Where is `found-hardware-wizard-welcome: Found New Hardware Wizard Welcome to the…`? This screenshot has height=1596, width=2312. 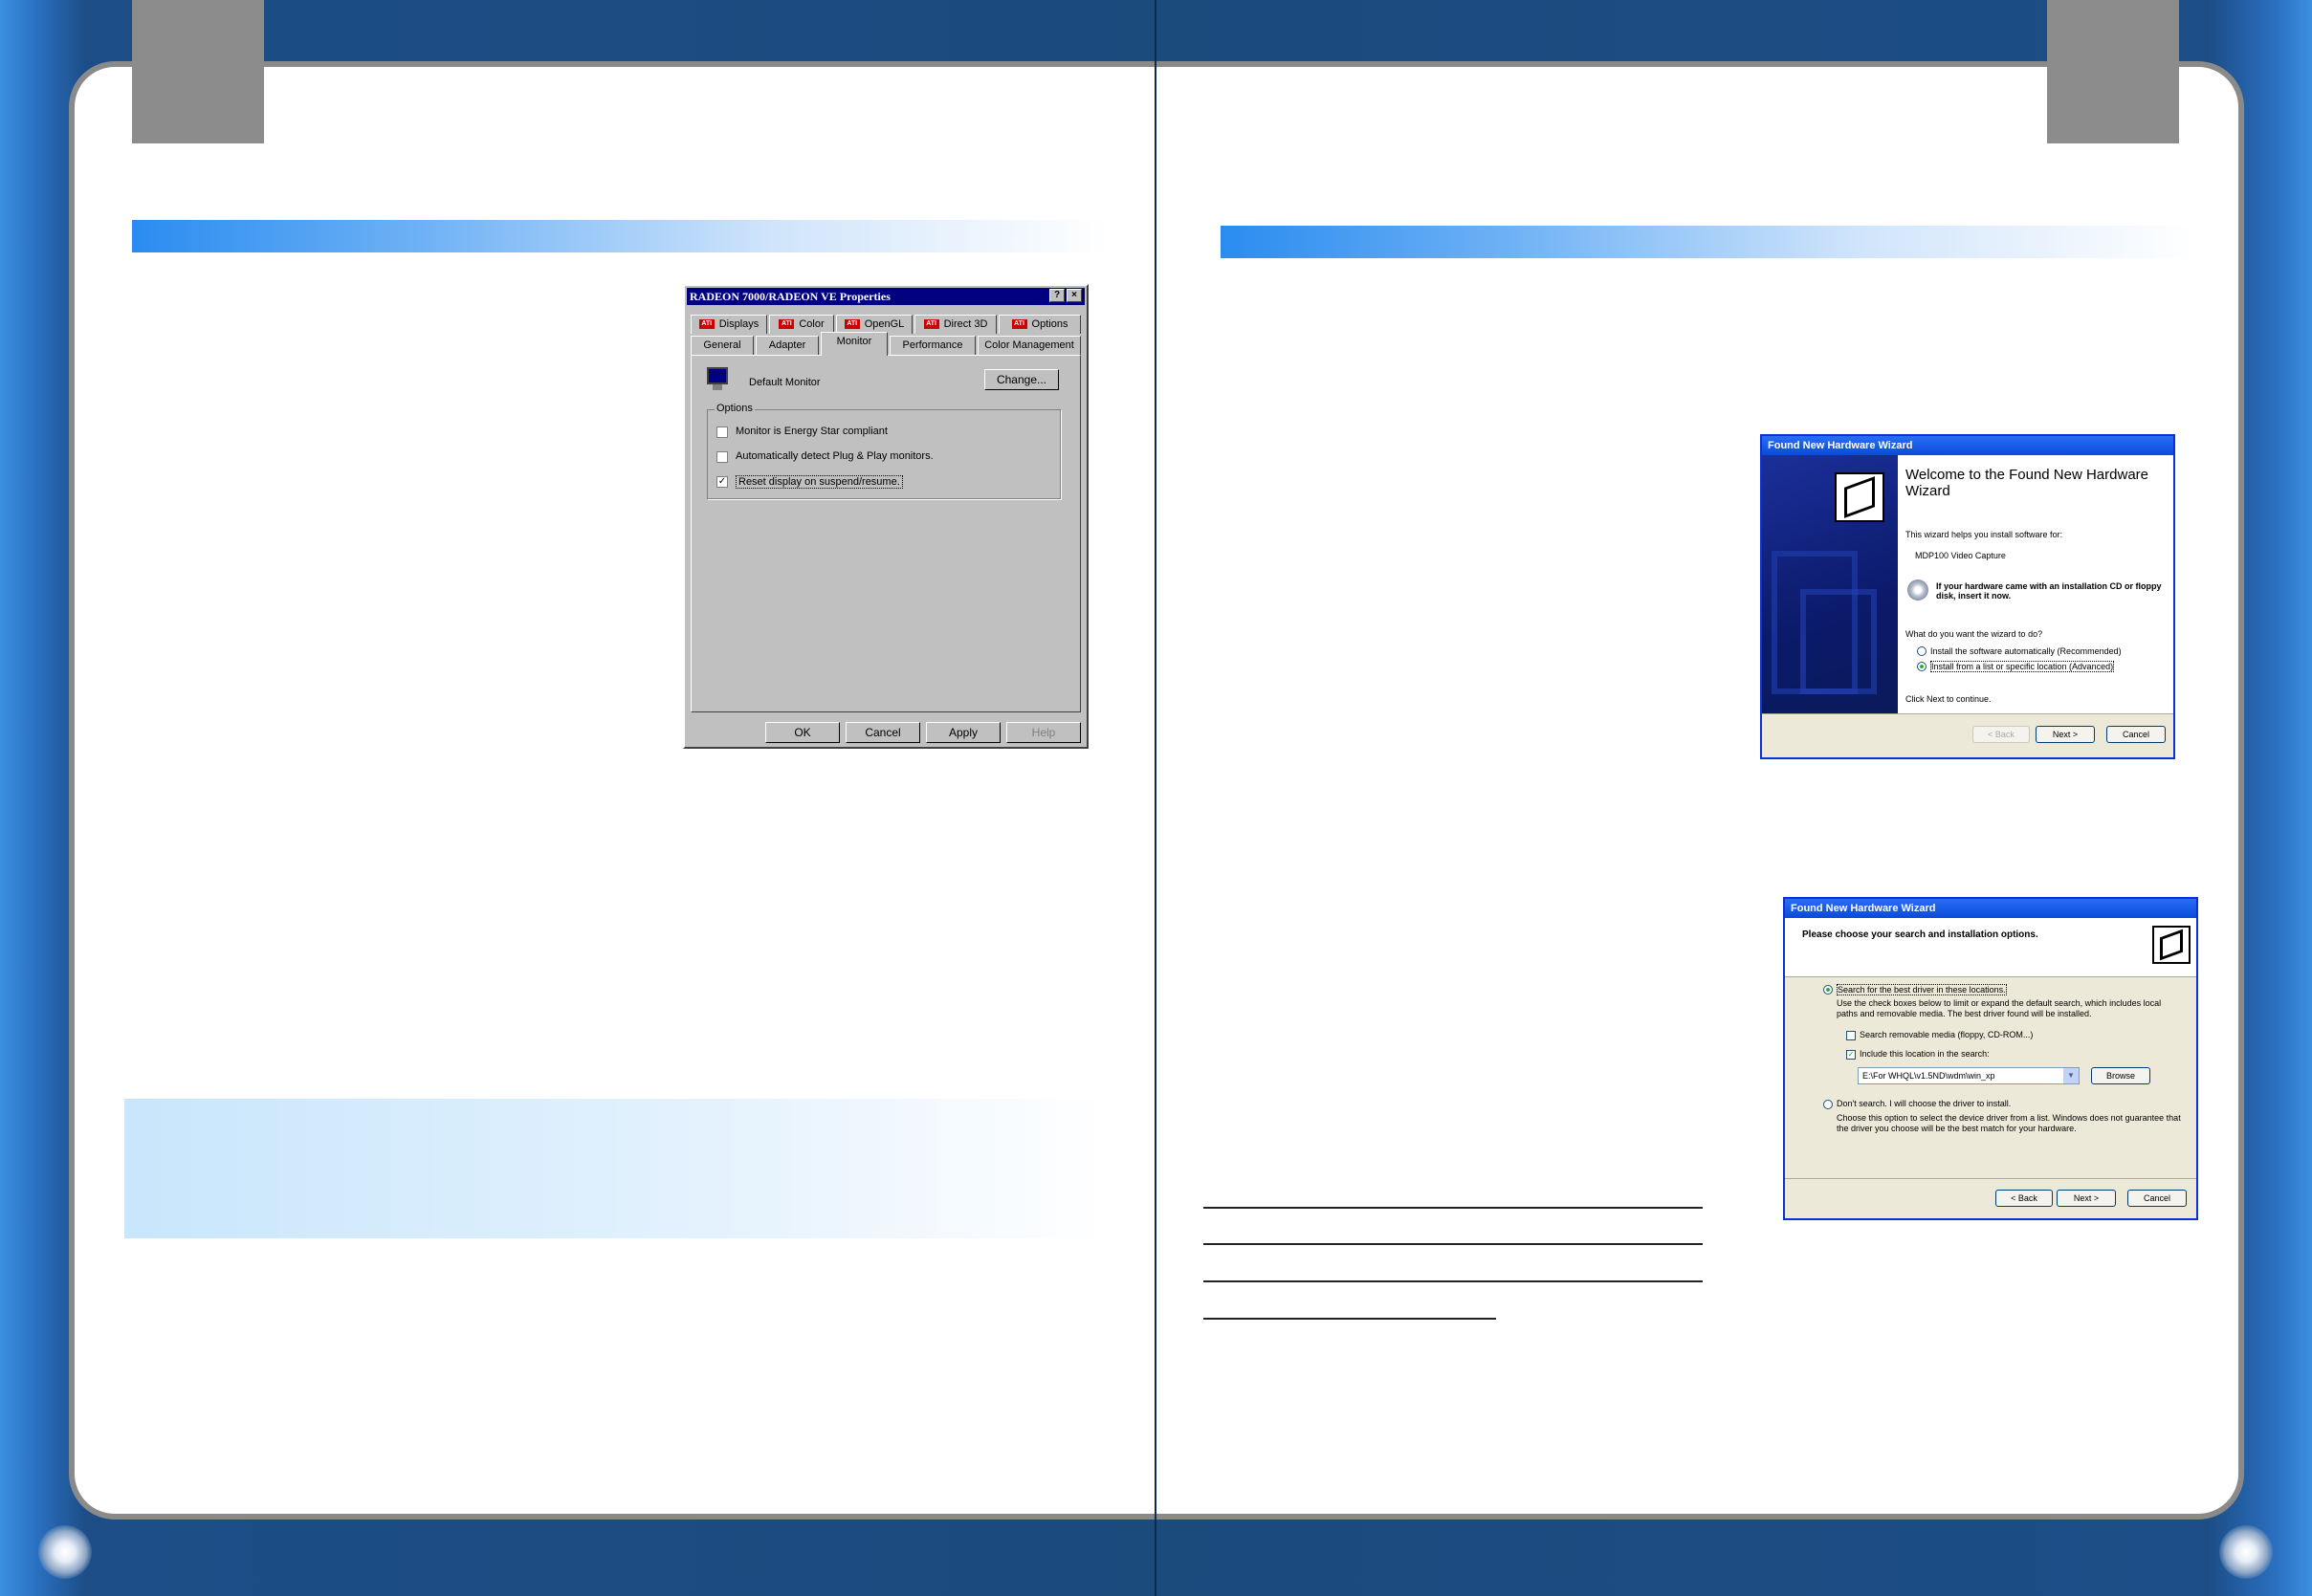
found-hardware-wizard-welcome: Found New Hardware Wizard Welcome to the… is located at coordinates (1967, 597).